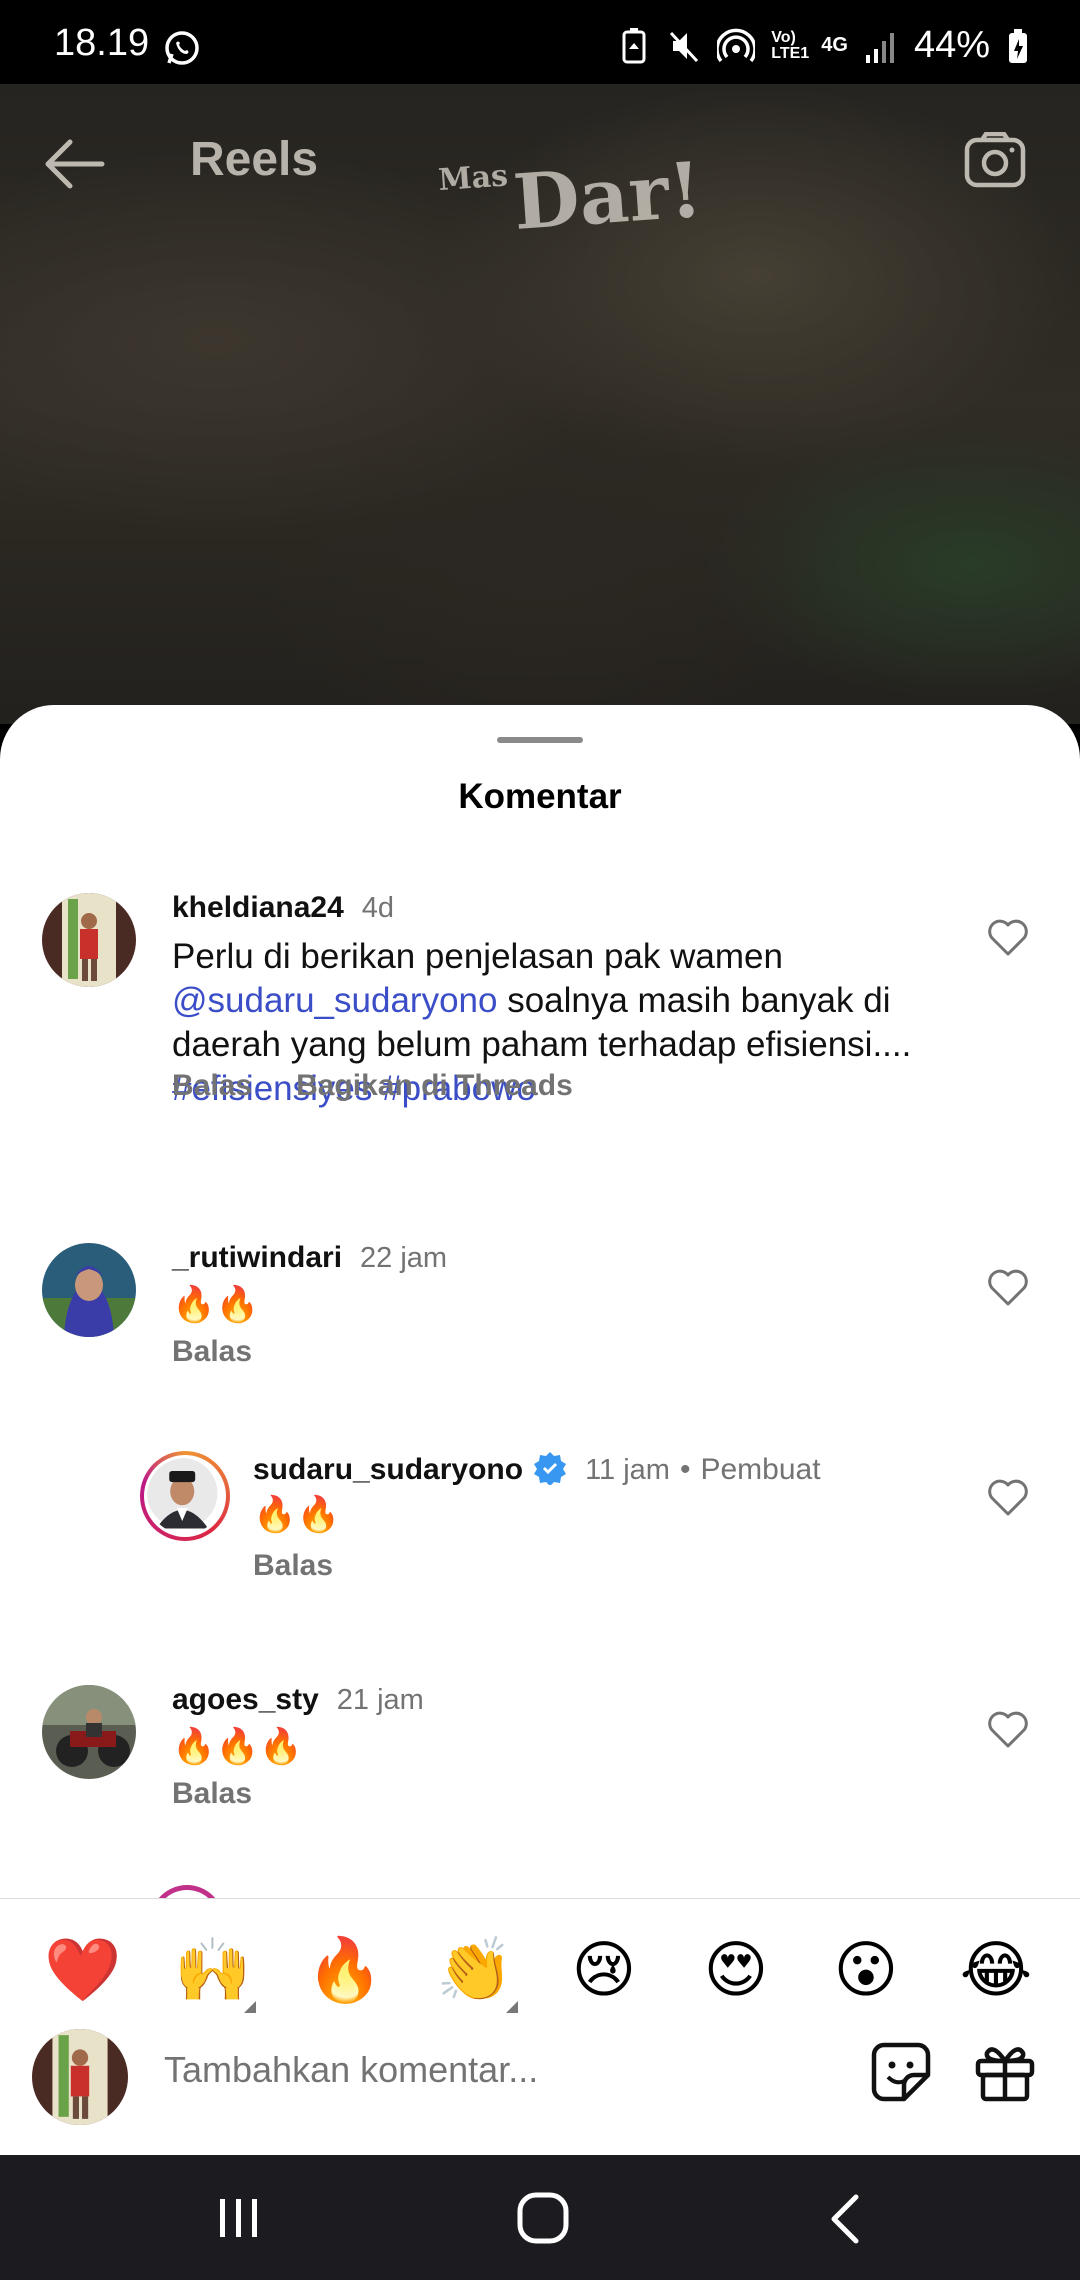 The width and height of the screenshot is (1080, 2280). Describe the element at coordinates (298, 1700) in the screenshot. I see `comment-username: agoes_sty 21 jam` at that location.